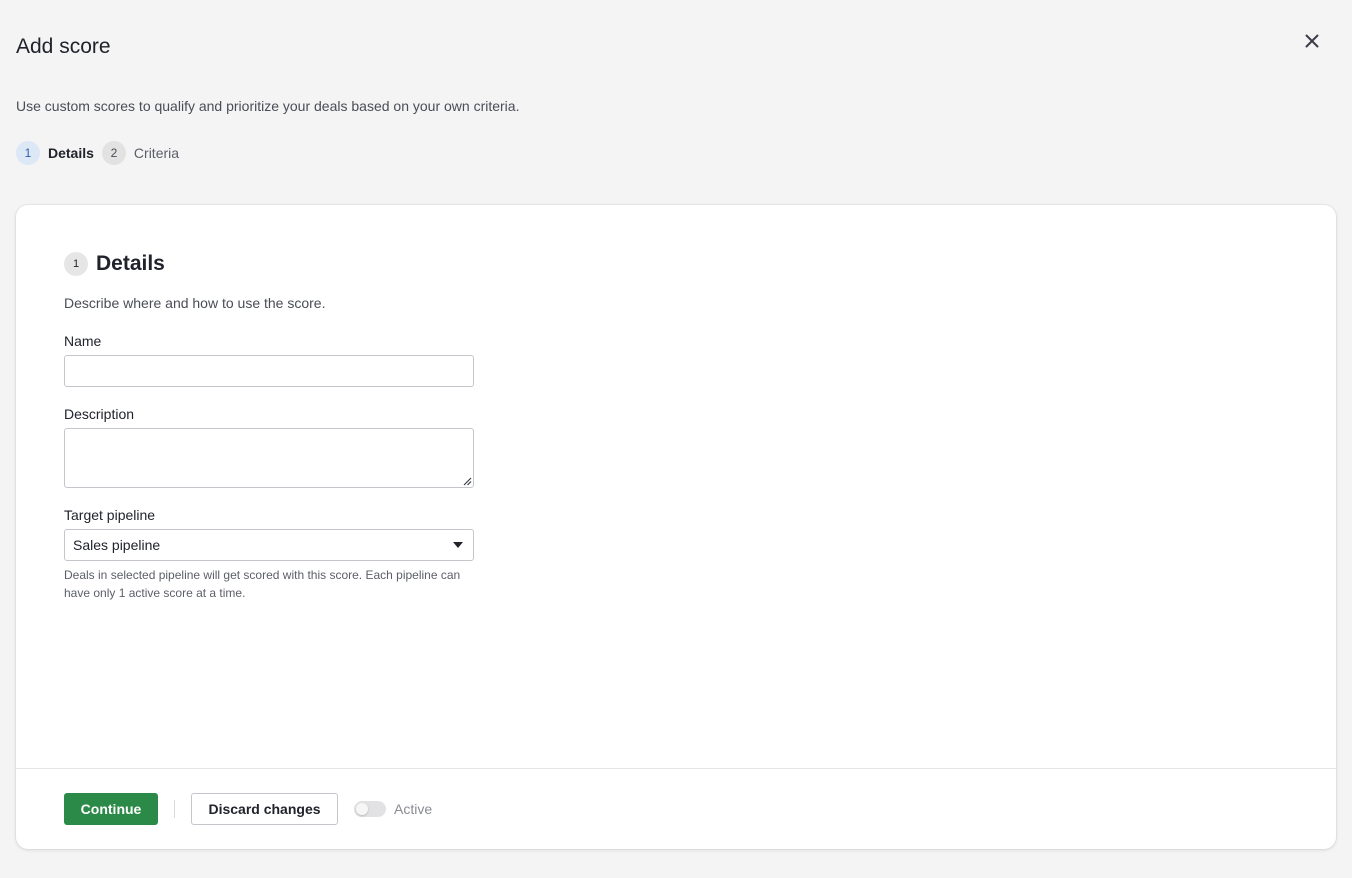  Describe the element at coordinates (113, 153) in the screenshot. I see `step-number: 2` at that location.